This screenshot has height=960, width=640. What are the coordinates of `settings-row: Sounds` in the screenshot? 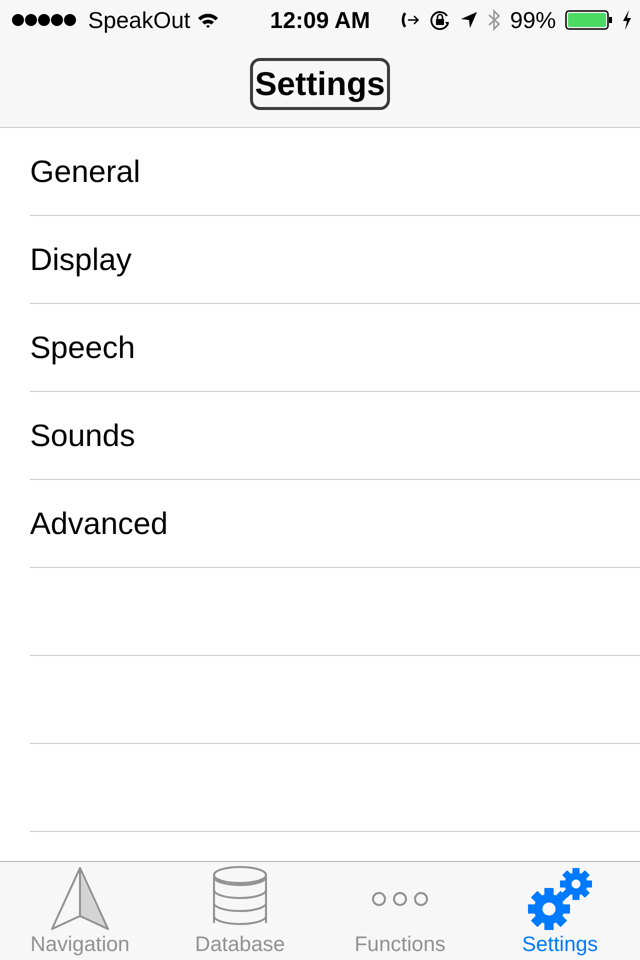 It's located at (335, 436).